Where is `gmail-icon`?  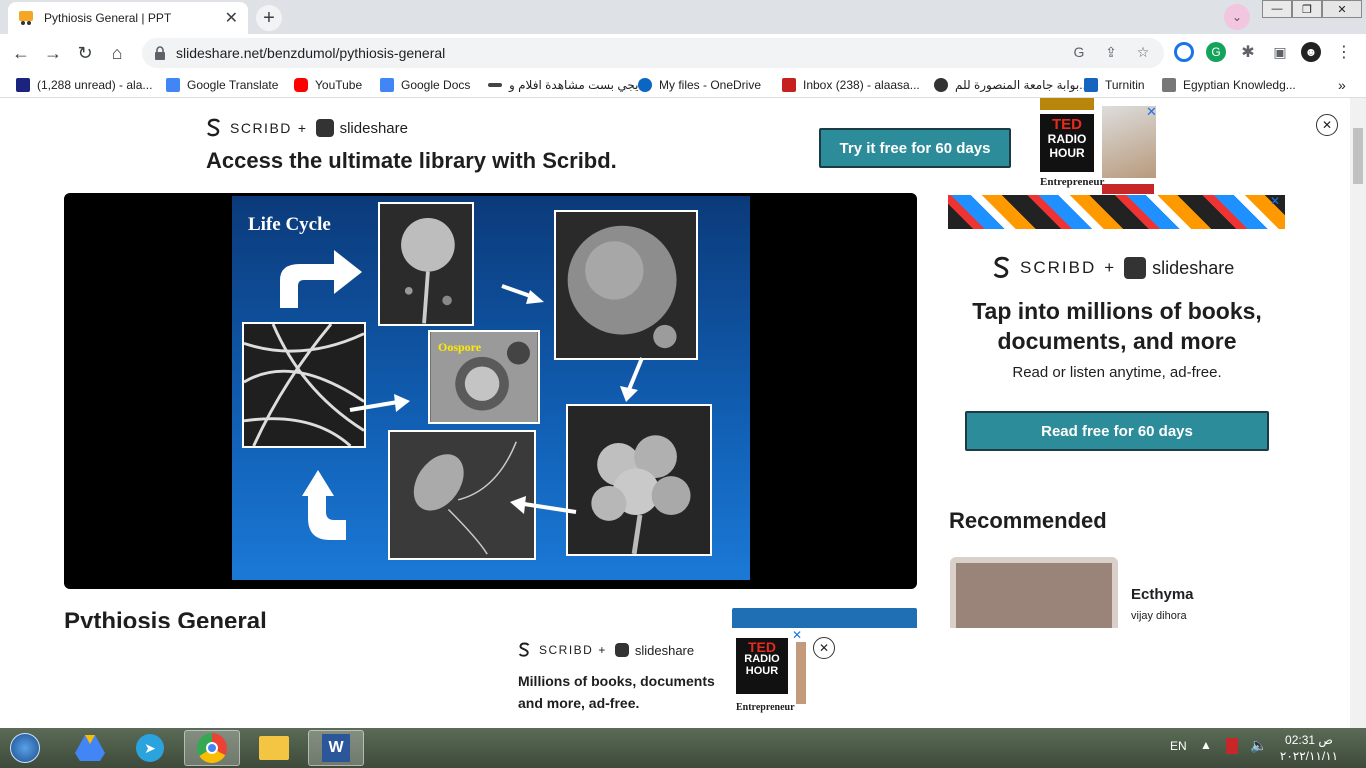
gmail-icon is located at coordinates (789, 85).